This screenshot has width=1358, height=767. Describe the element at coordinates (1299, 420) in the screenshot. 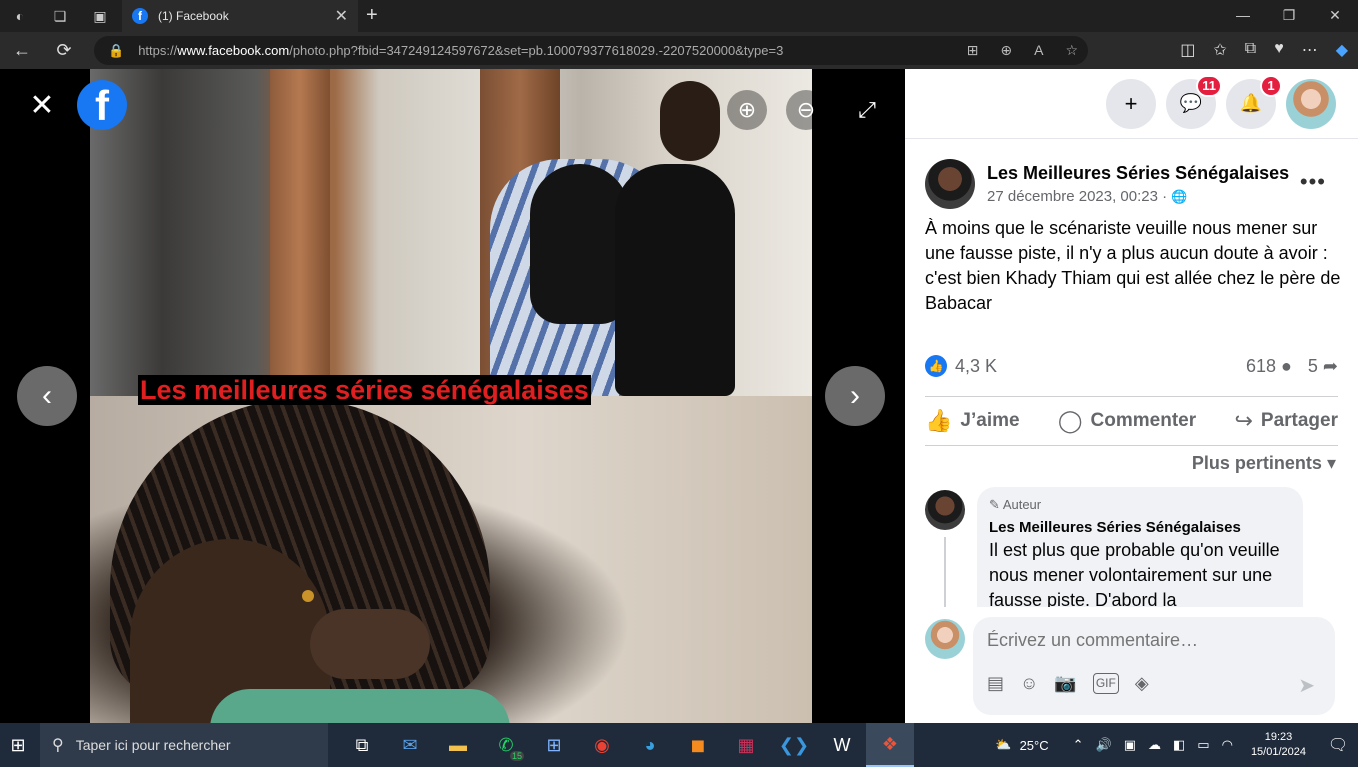

I see `share-label: Partager` at that location.